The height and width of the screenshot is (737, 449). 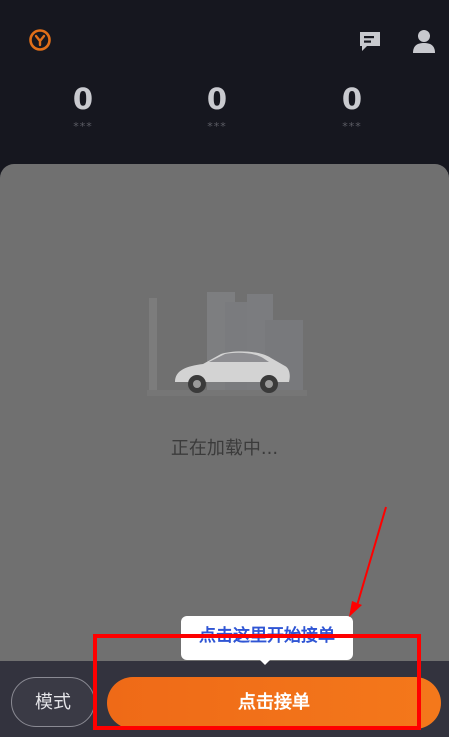 I want to click on user-icon, so click(x=424, y=41).